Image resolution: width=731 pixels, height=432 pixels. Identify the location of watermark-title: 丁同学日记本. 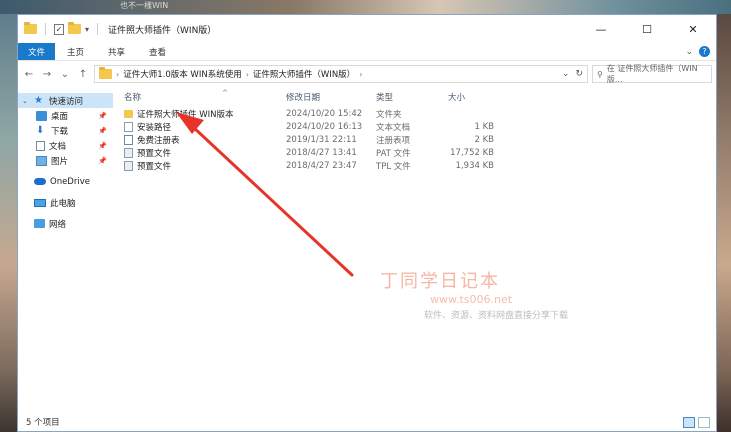
(440, 281).